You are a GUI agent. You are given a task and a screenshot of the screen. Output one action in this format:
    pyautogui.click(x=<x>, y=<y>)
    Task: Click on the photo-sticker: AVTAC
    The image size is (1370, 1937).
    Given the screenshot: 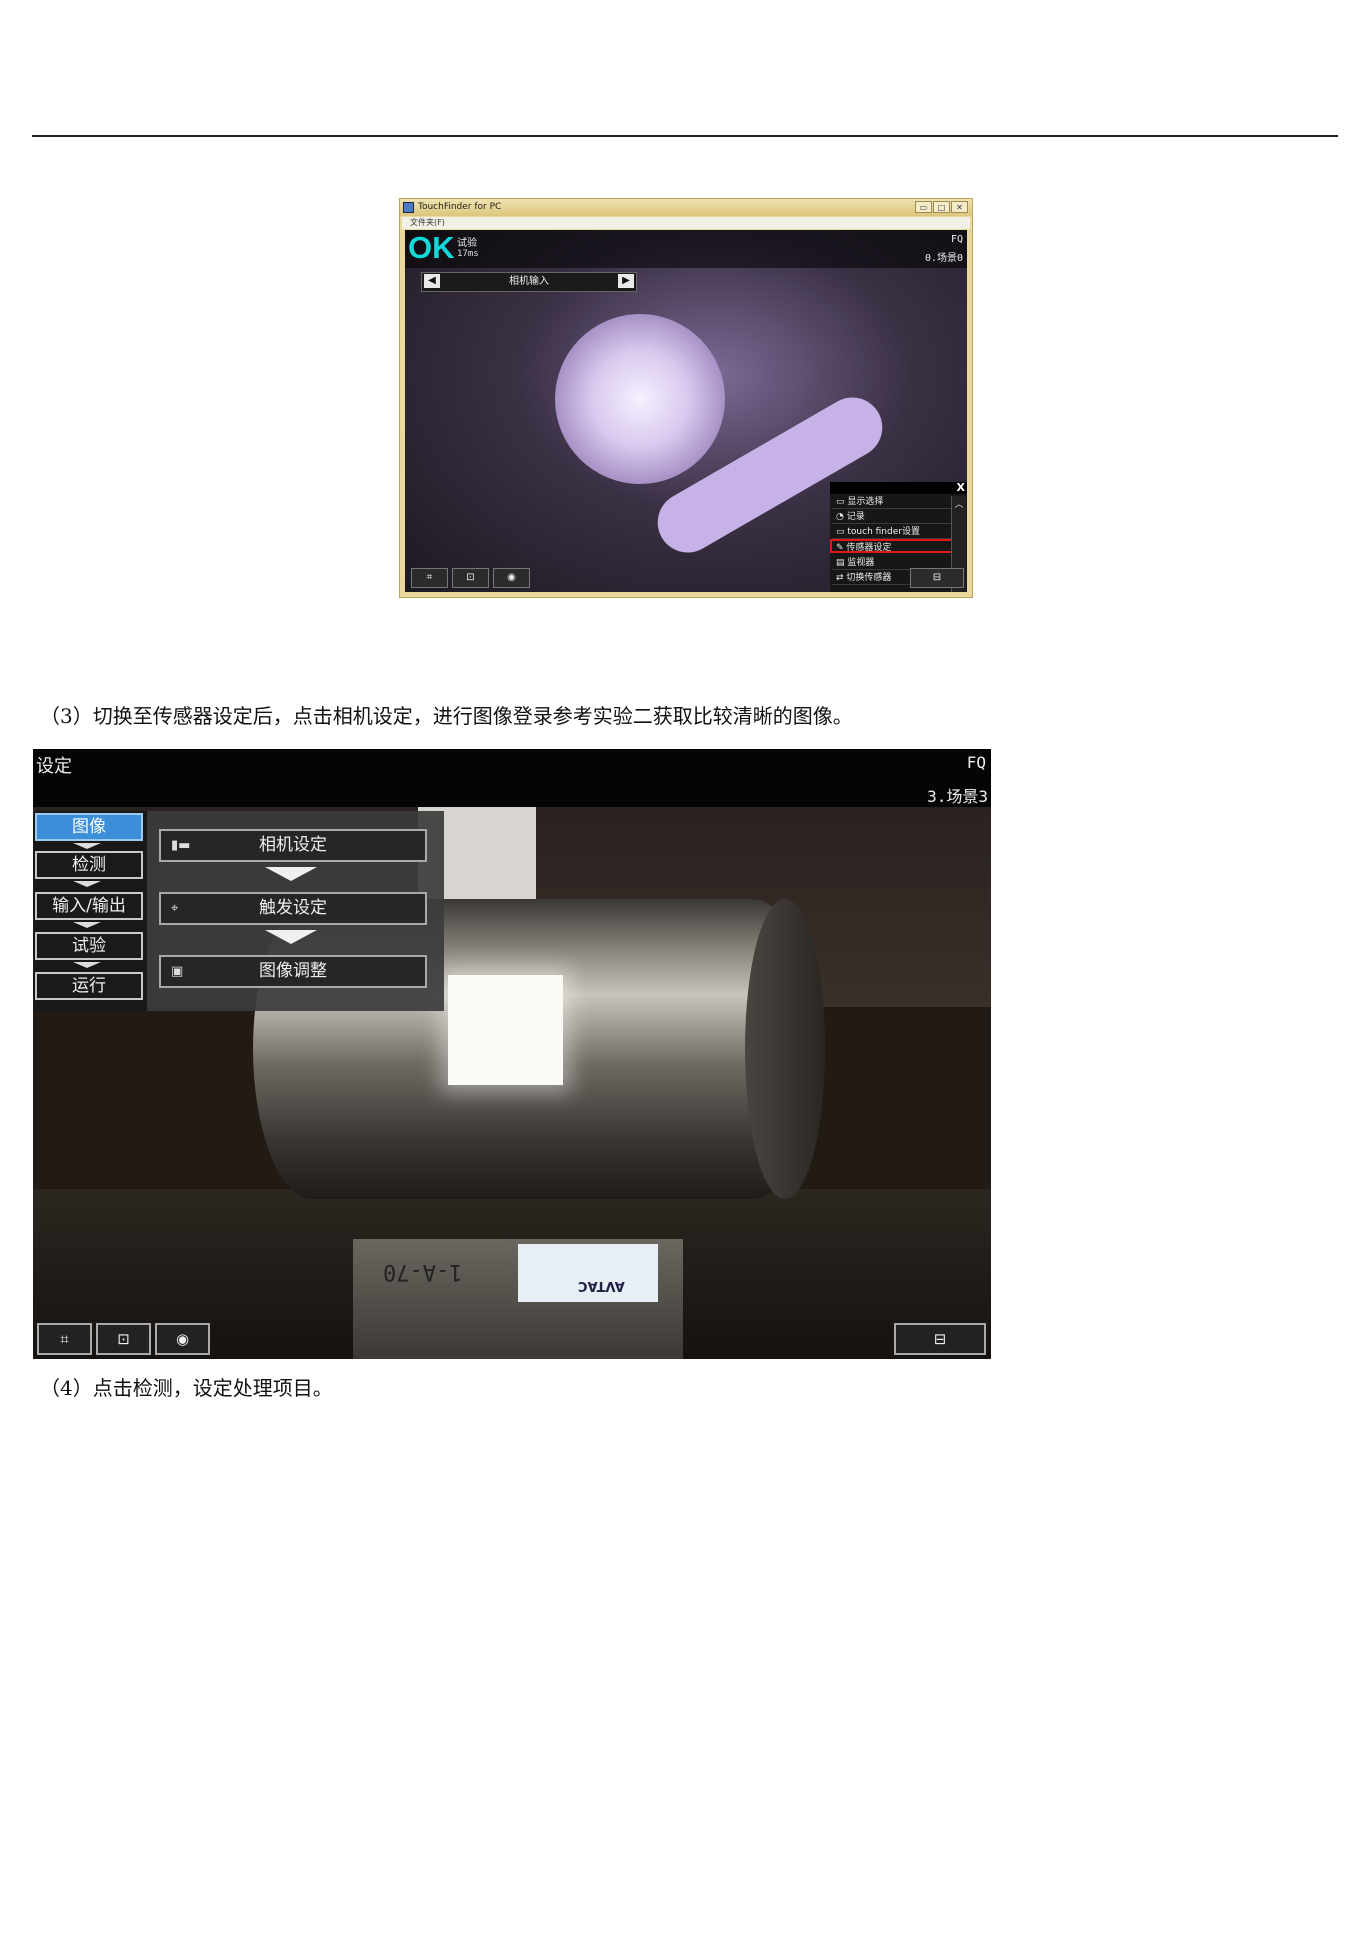 What is the action you would take?
    pyautogui.click(x=588, y=1273)
    